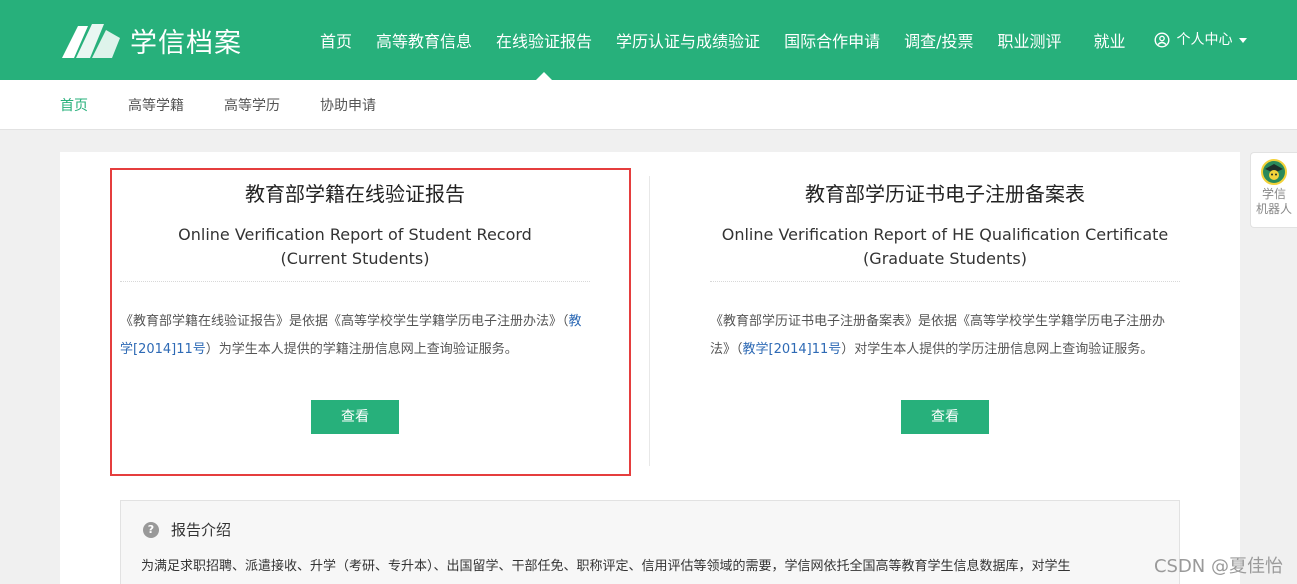  Describe the element at coordinates (91, 41) in the screenshot. I see `book-logo-icon` at that location.